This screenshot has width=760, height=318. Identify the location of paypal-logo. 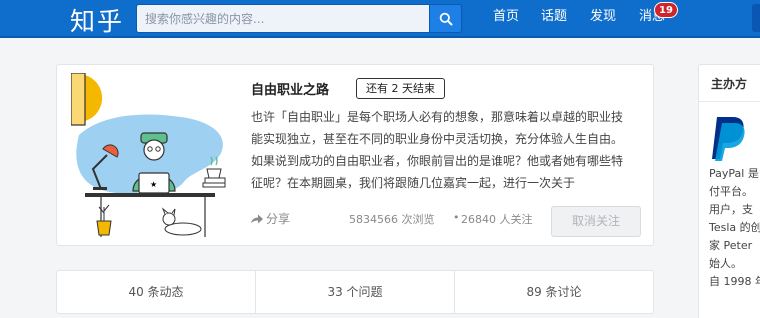
(728, 138).